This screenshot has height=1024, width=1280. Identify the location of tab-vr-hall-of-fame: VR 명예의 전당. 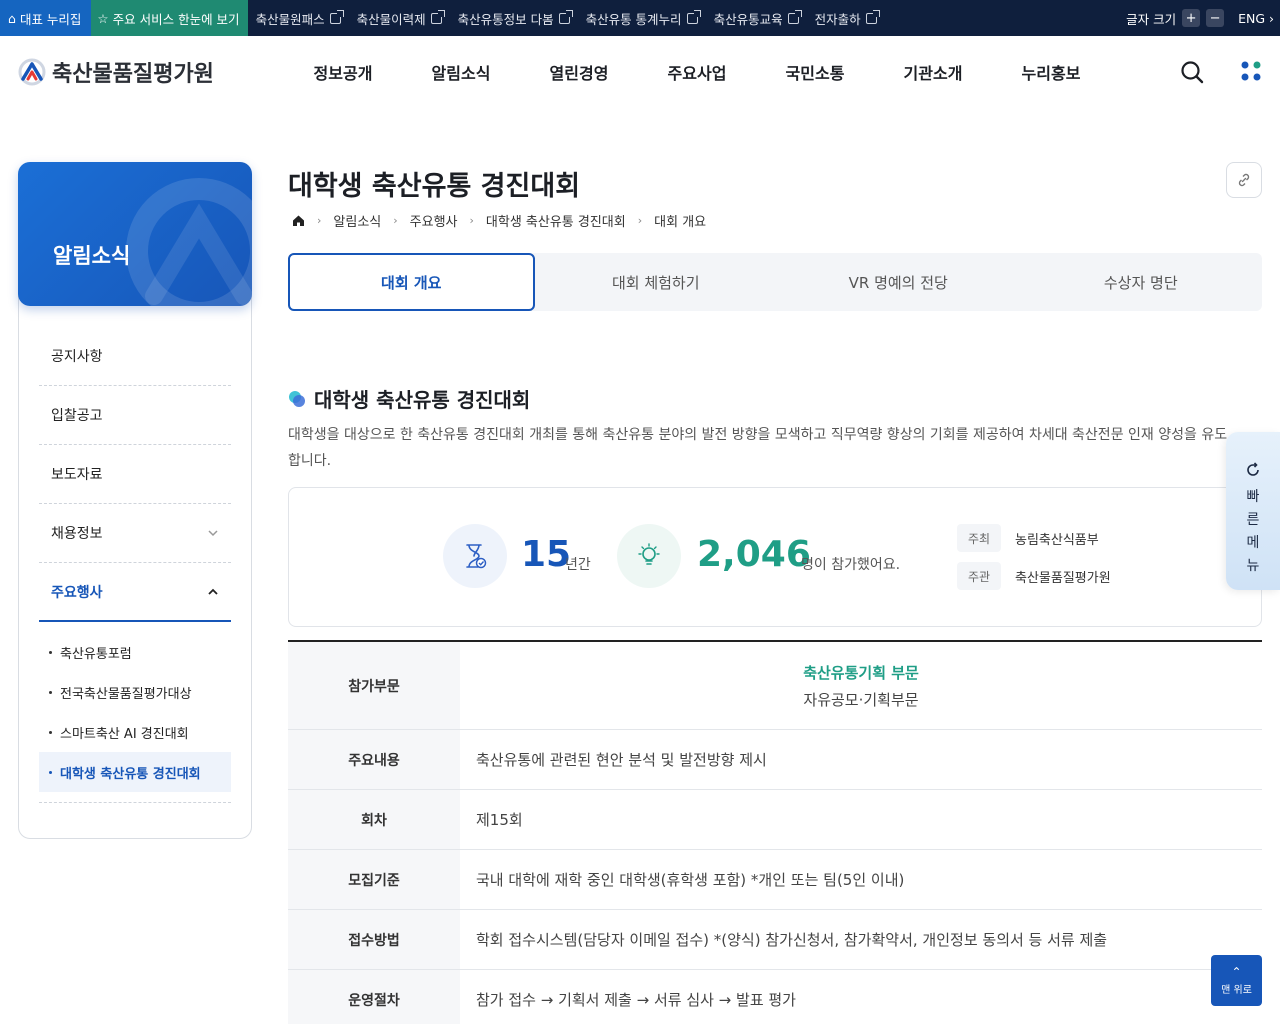
(898, 282).